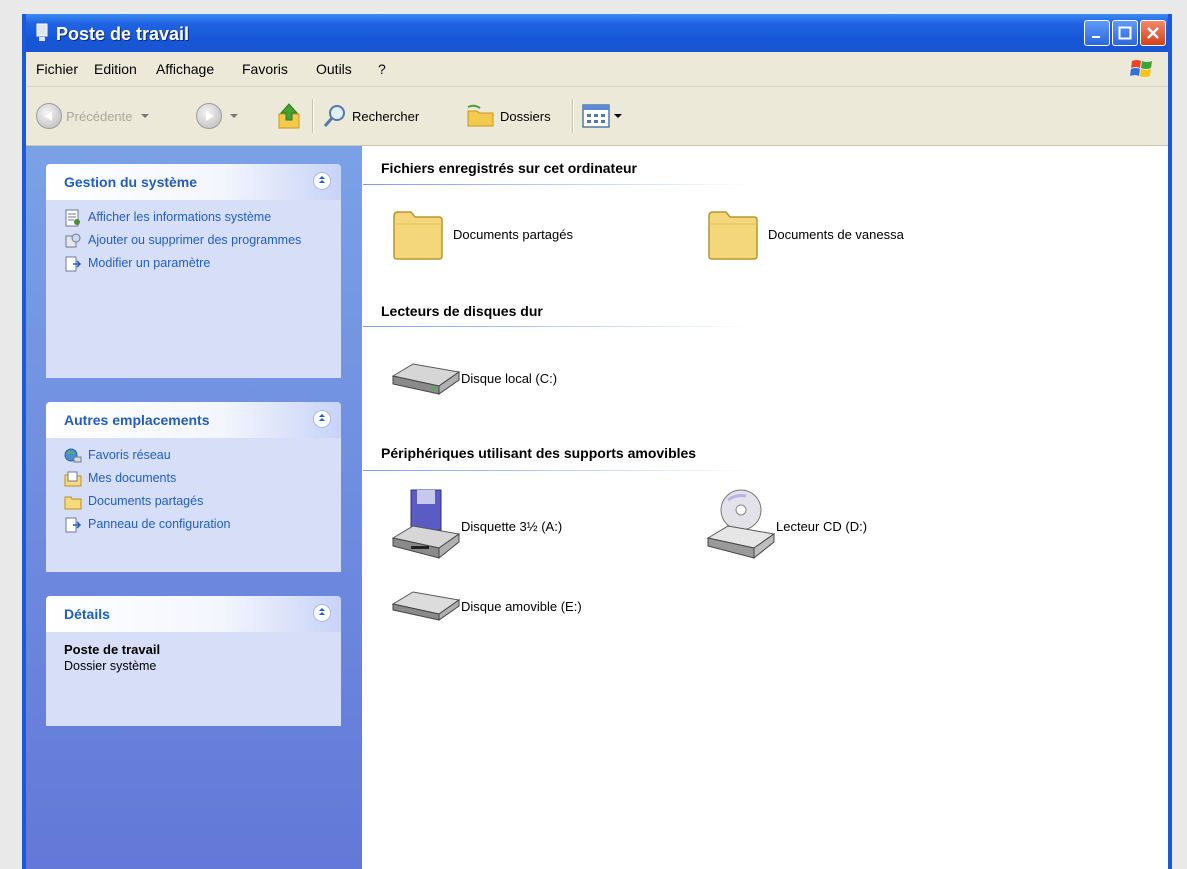 The image size is (1187, 869). What do you see at coordinates (137, 420) in the screenshot?
I see `panel-title: Autres emplacements` at bounding box center [137, 420].